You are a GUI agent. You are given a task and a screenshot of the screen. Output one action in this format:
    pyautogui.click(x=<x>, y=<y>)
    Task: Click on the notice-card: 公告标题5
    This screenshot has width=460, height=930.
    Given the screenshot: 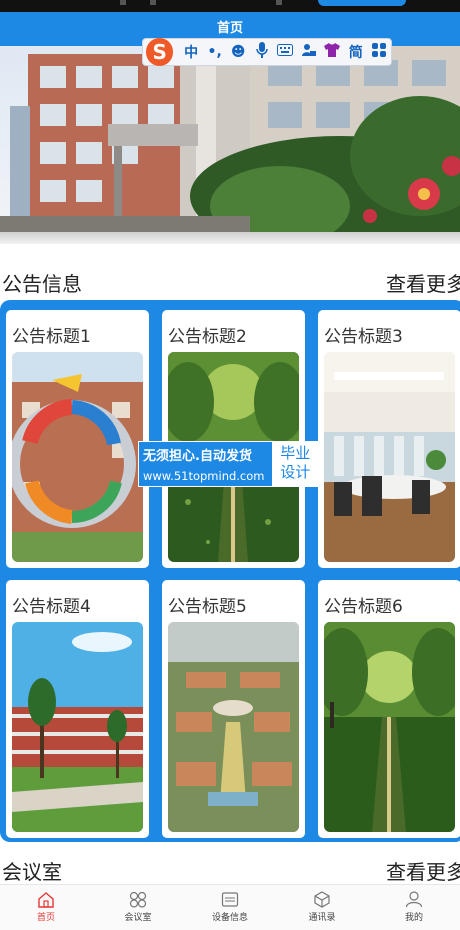 What is the action you would take?
    pyautogui.click(x=233, y=709)
    